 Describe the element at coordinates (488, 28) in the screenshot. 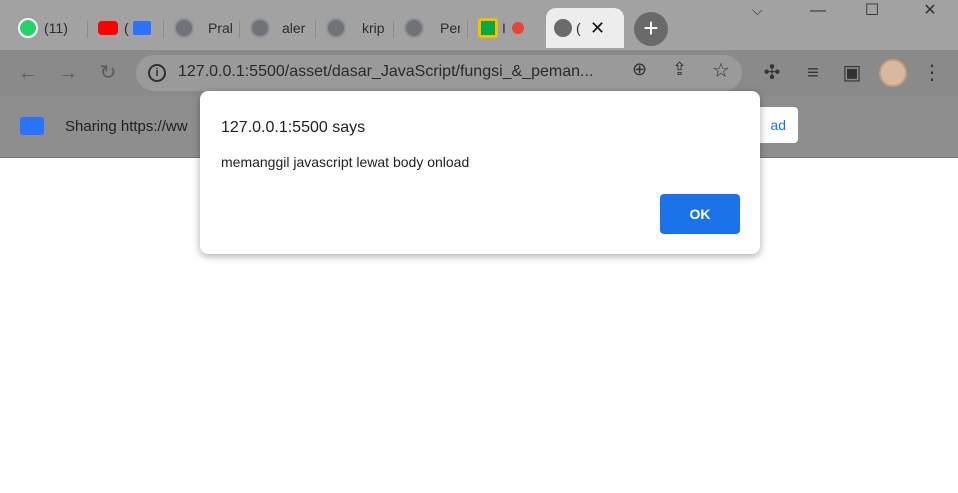

I see `meet-icon` at that location.